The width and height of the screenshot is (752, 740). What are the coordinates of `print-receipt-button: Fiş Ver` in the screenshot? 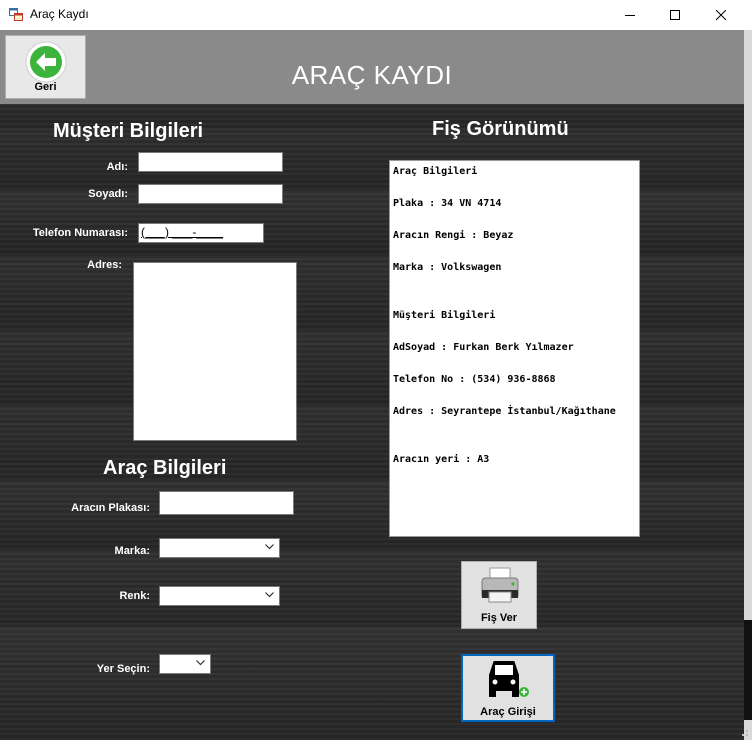 It's located at (499, 595).